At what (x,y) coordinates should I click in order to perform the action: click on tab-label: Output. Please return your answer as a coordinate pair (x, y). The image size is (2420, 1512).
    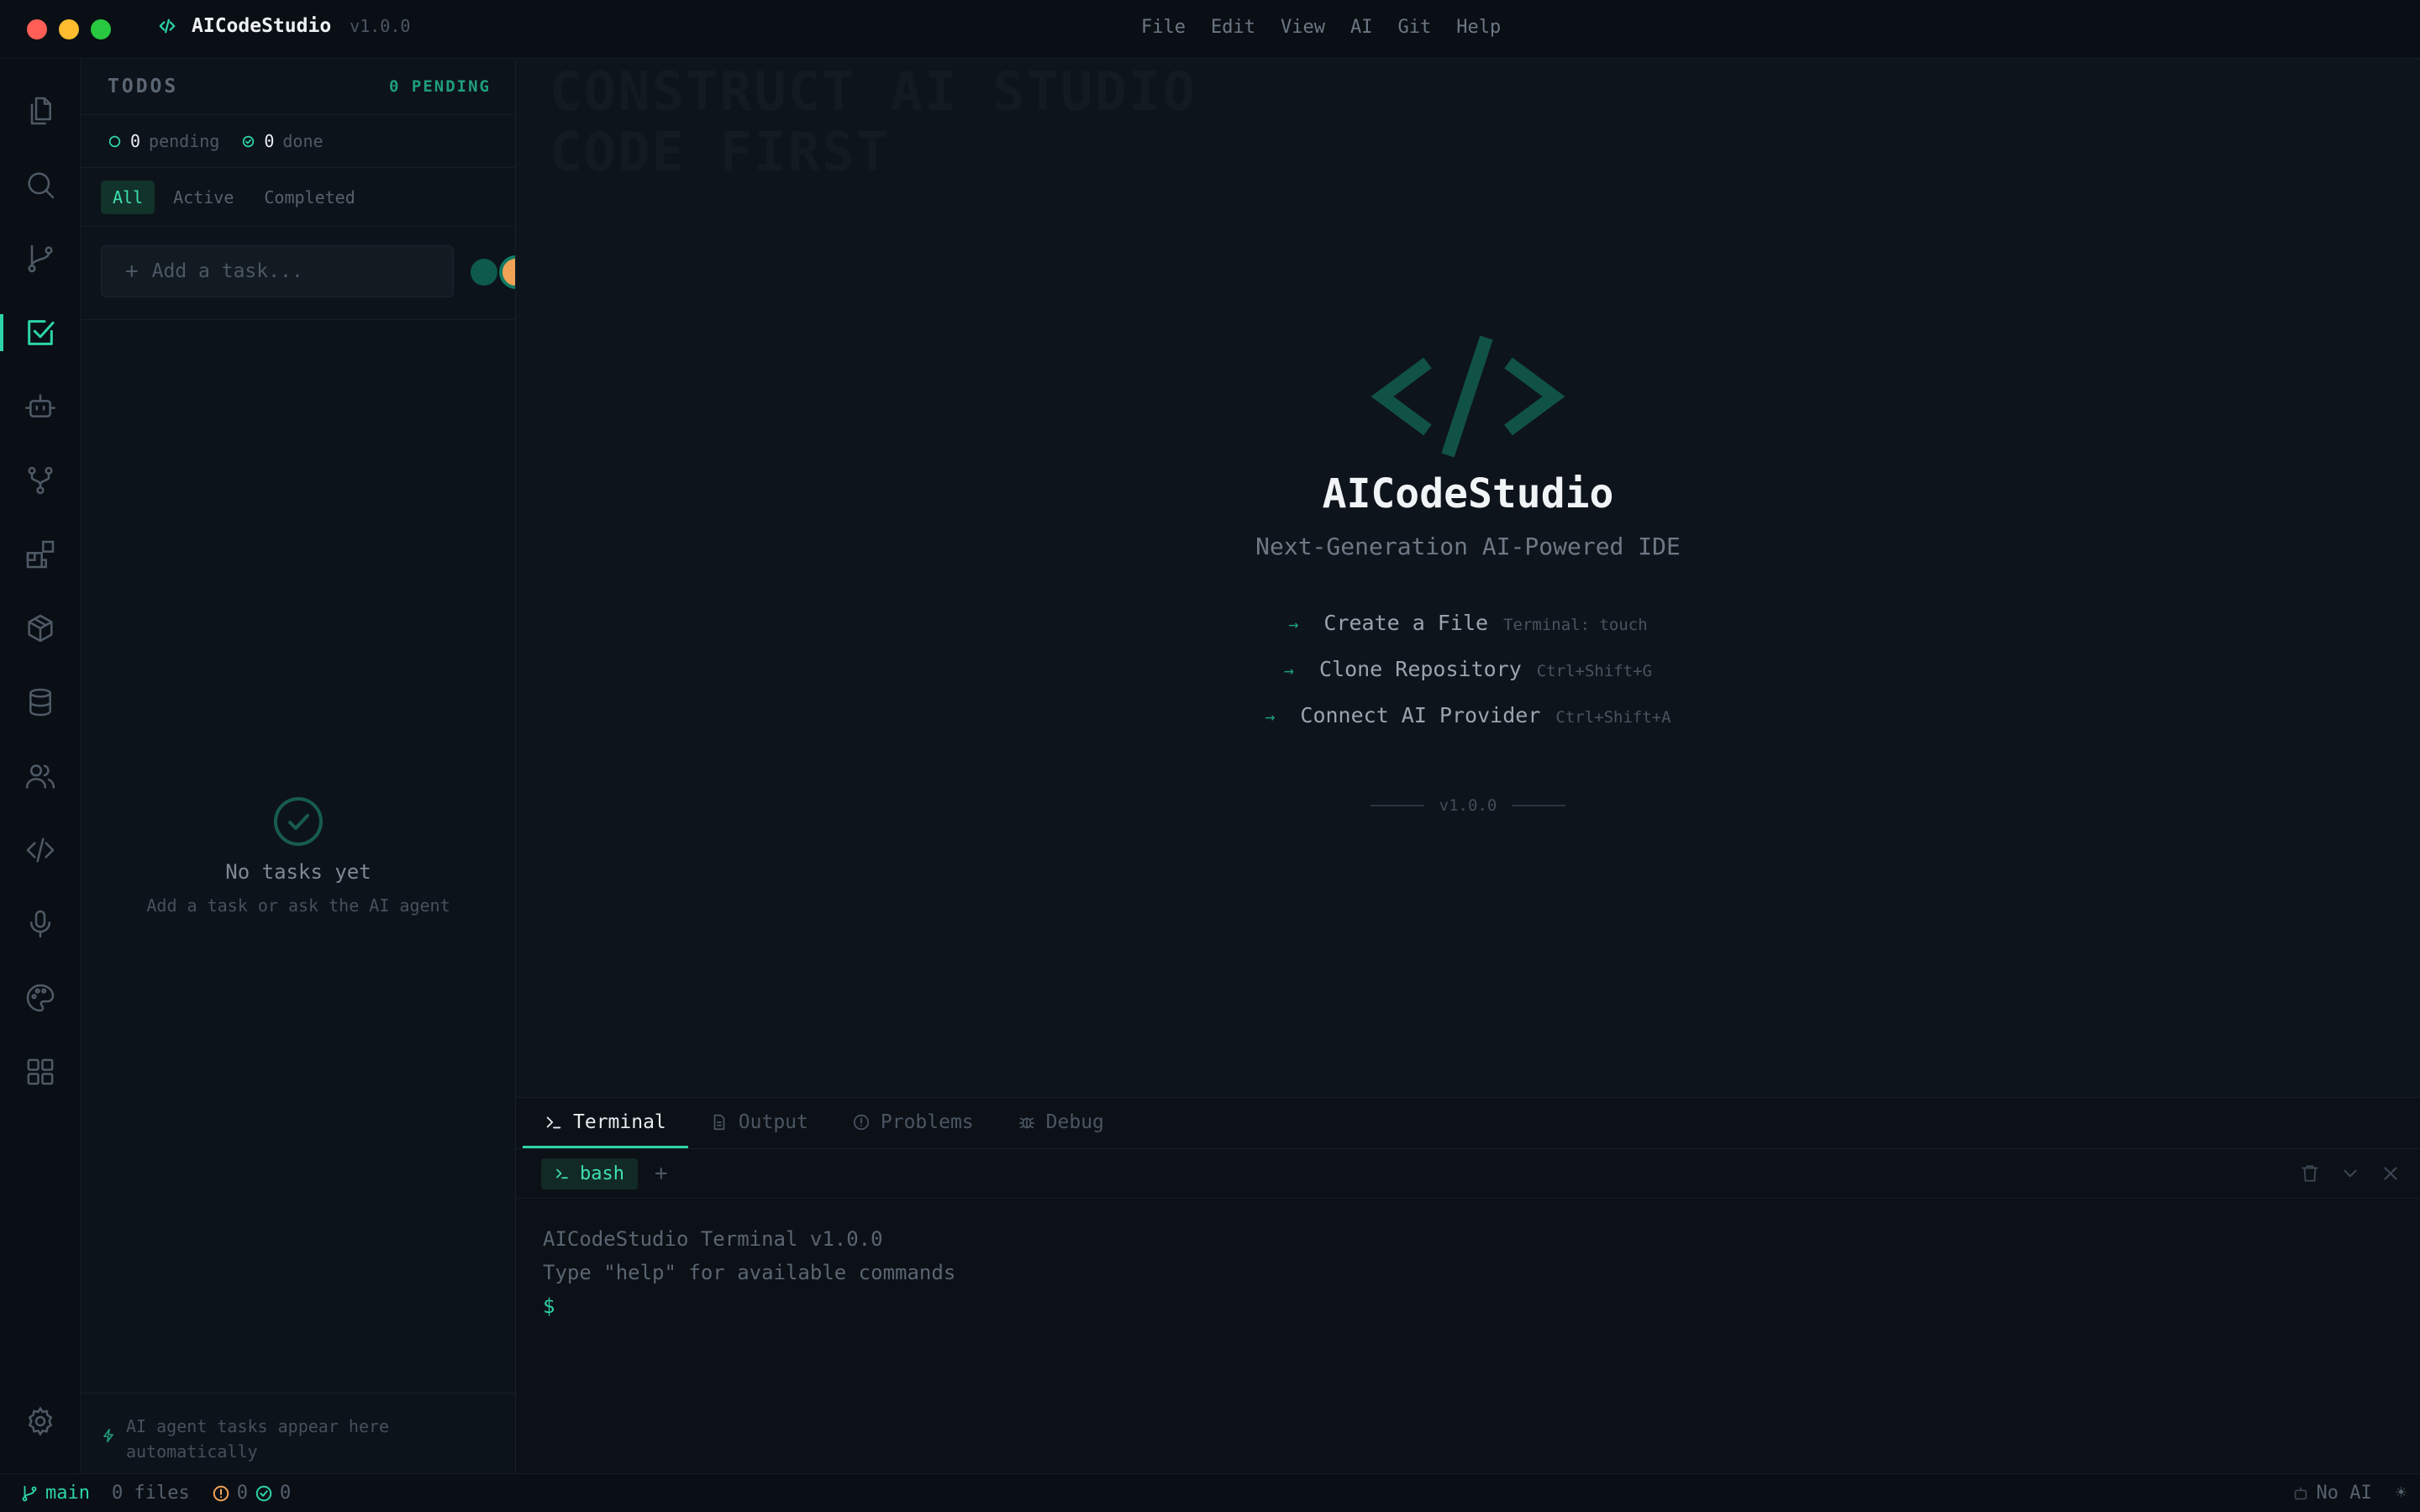
    Looking at the image, I should click on (773, 1121).